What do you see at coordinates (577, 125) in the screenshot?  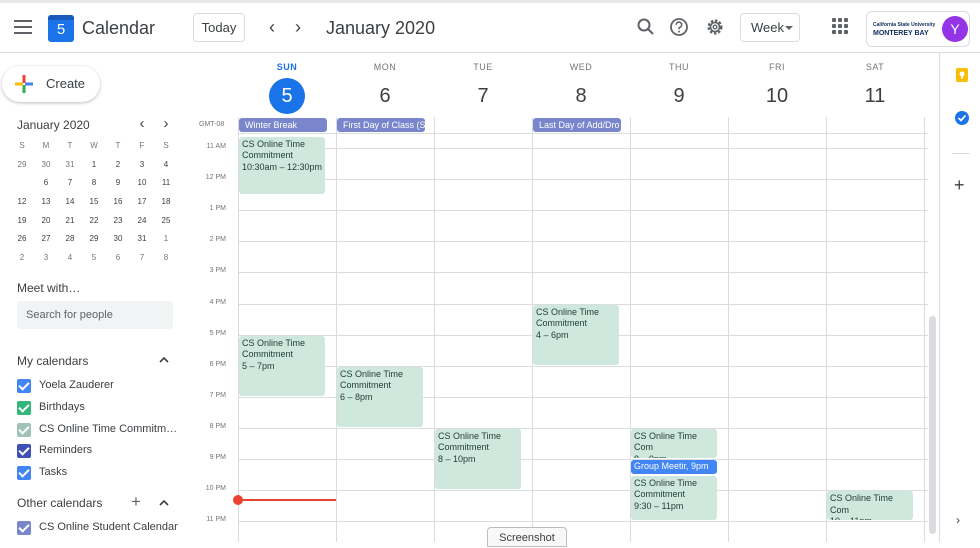 I see `all-day-event: Last Day of Add/Dro` at bounding box center [577, 125].